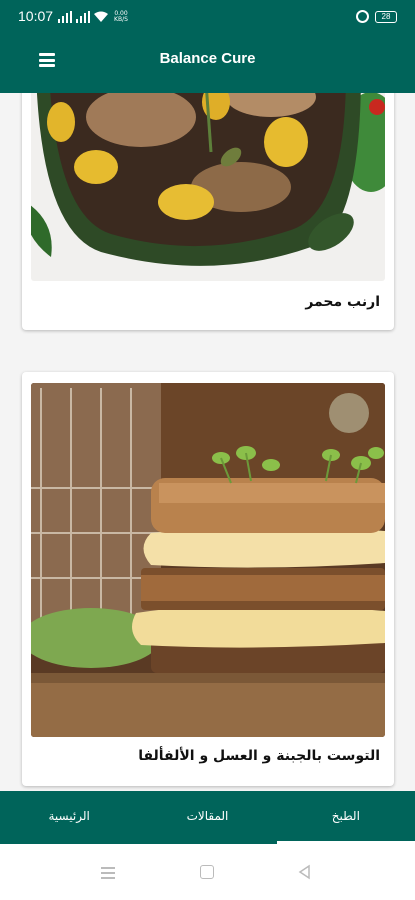  What do you see at coordinates (109, 872) in the screenshot?
I see `recent-apps-icon` at bounding box center [109, 872].